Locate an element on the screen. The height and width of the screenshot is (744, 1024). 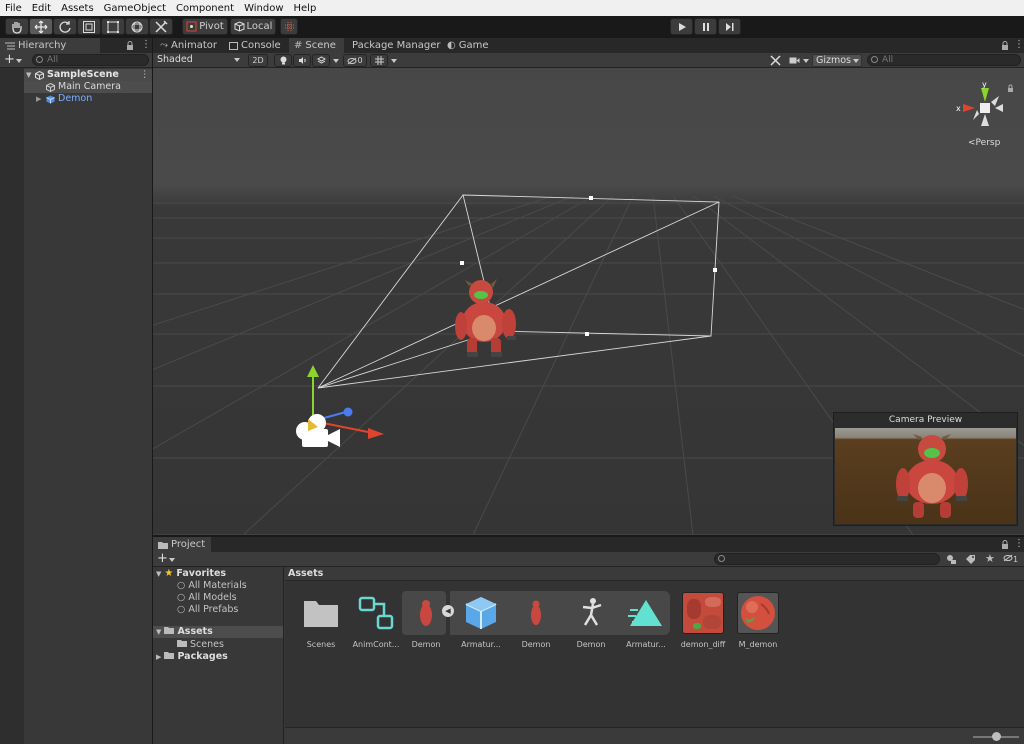
project-add-icon: + is located at coordinates (162, 558).